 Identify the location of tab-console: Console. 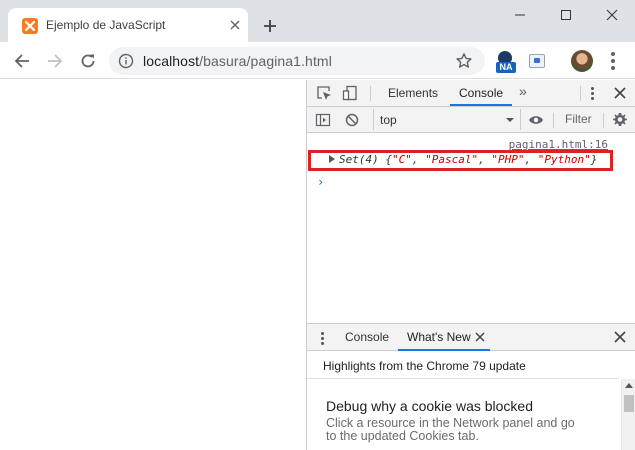
(481, 93).